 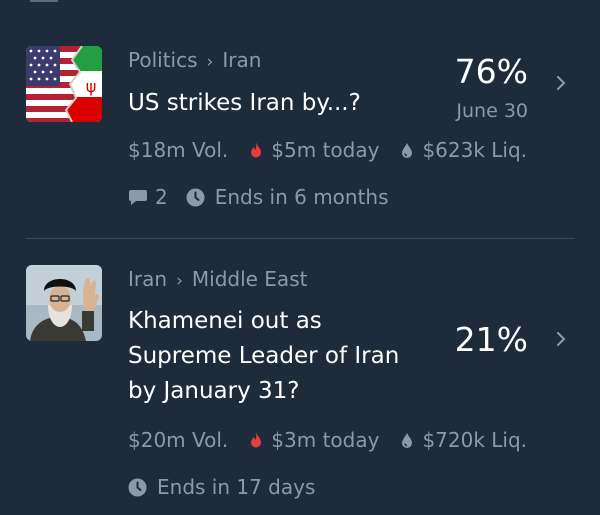 What do you see at coordinates (250, 279) in the screenshot?
I see `breadcrumb-subcategory: Middle East` at bounding box center [250, 279].